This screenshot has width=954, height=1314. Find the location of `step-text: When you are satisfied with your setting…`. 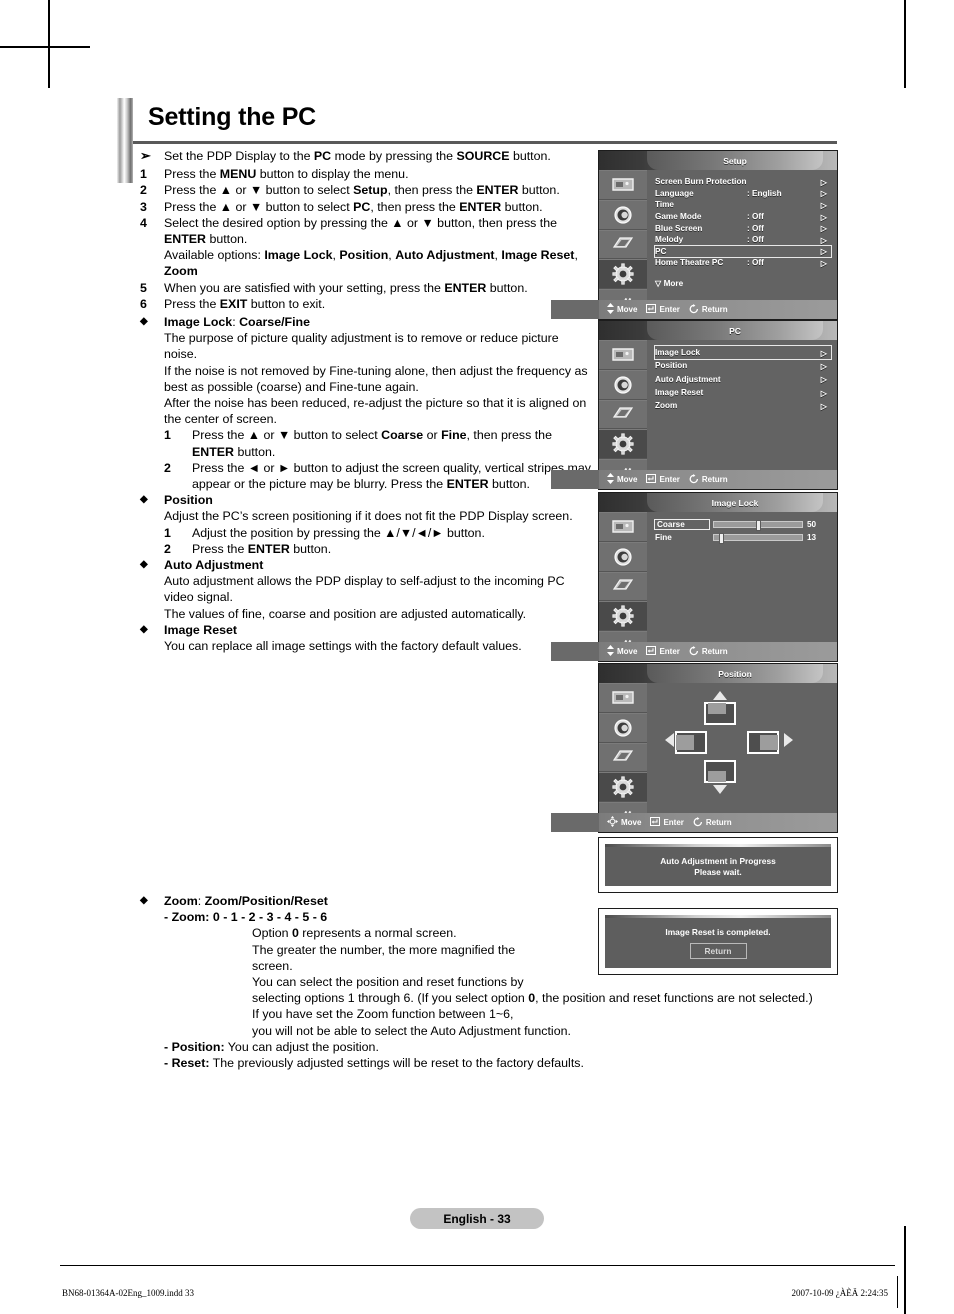

step-text: When you are satisfied with your setting… is located at coordinates (346, 287).